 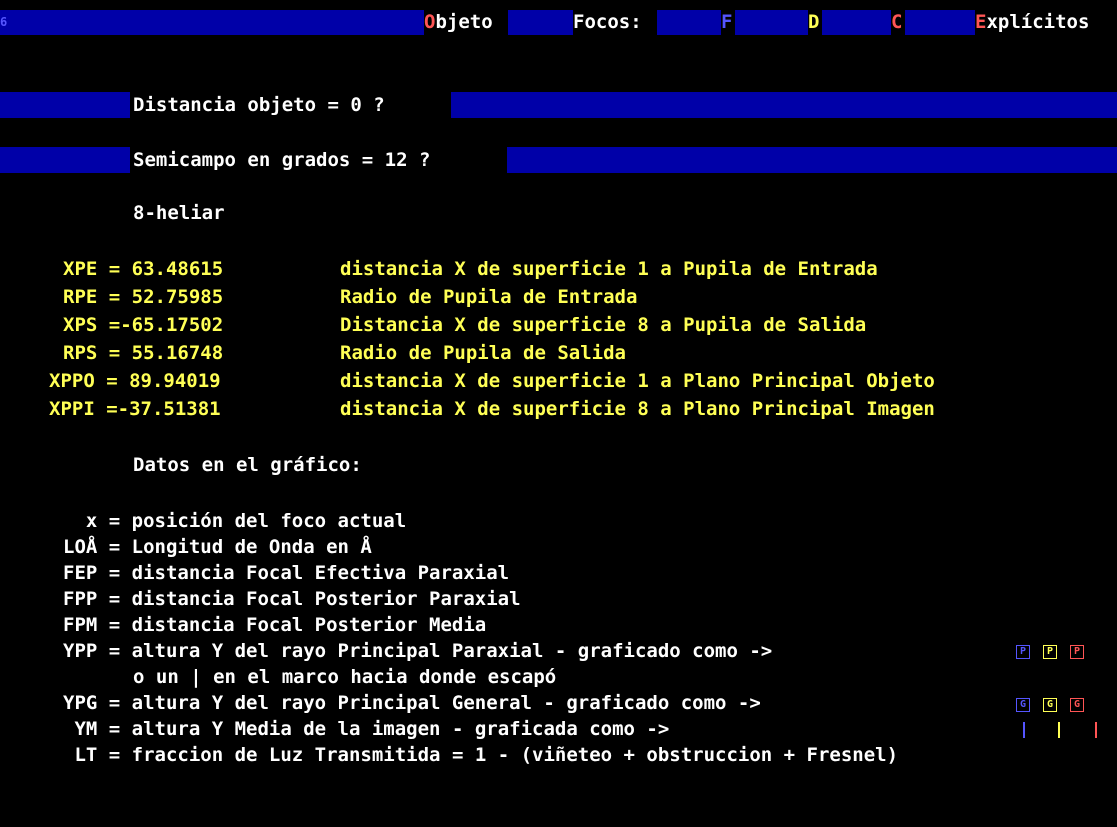 What do you see at coordinates (815, 22) in the screenshot?
I see `menu-foco-d: D` at bounding box center [815, 22].